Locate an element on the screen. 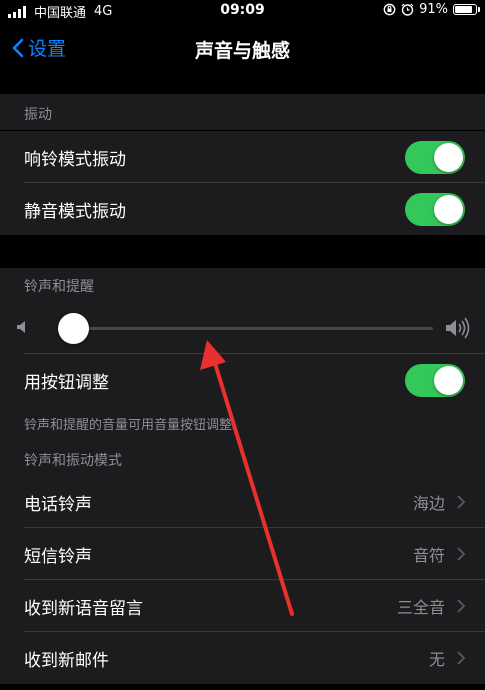 Image resolution: width=485 pixels, height=690 pixels. row-ring-vibrate: 响铃模式振动 is located at coordinates (242, 157).